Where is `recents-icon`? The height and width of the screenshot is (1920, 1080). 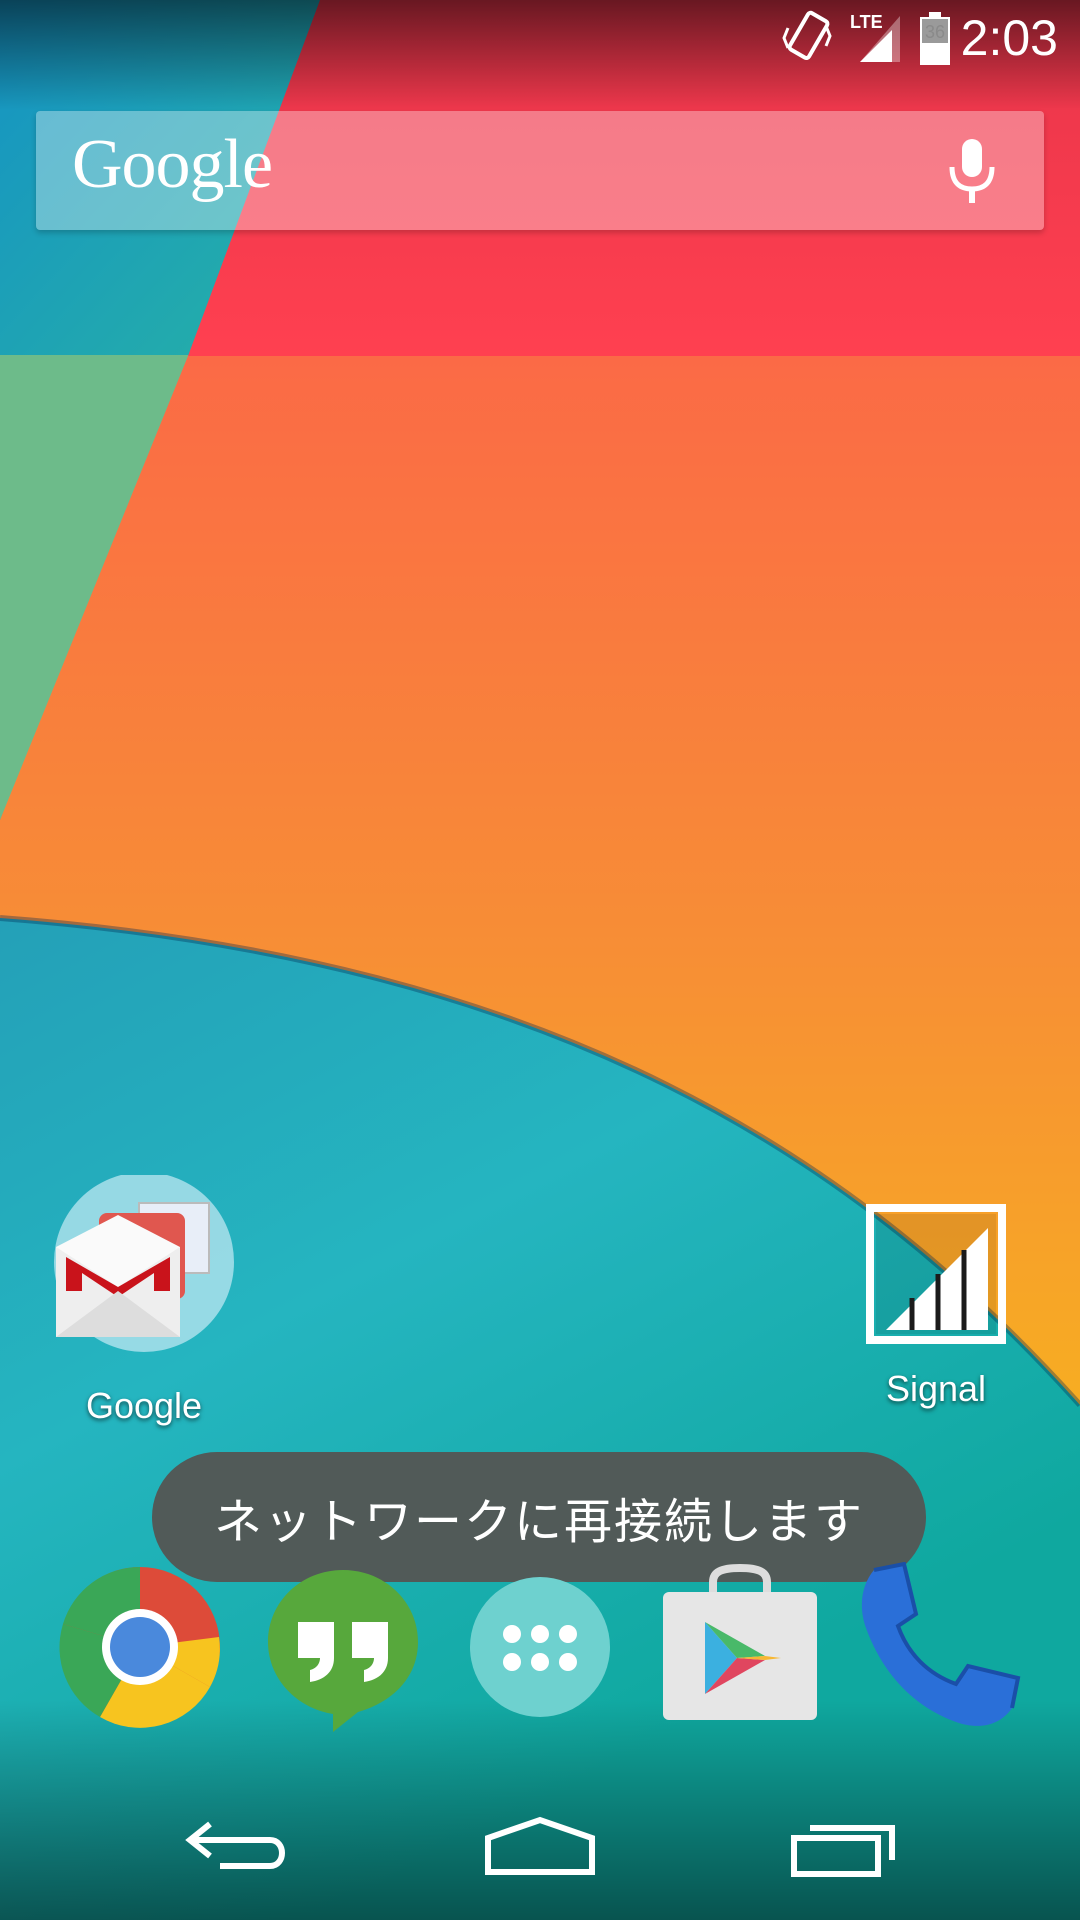
recents-icon is located at coordinates (840, 1850).